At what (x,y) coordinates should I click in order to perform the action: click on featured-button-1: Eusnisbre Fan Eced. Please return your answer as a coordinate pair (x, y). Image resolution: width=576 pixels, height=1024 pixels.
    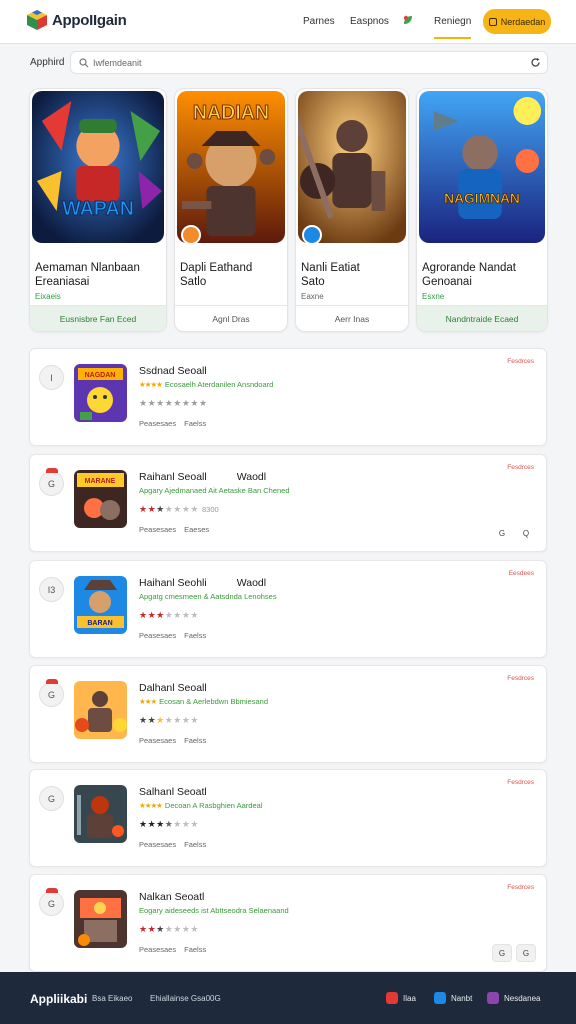
    Looking at the image, I should click on (98, 318).